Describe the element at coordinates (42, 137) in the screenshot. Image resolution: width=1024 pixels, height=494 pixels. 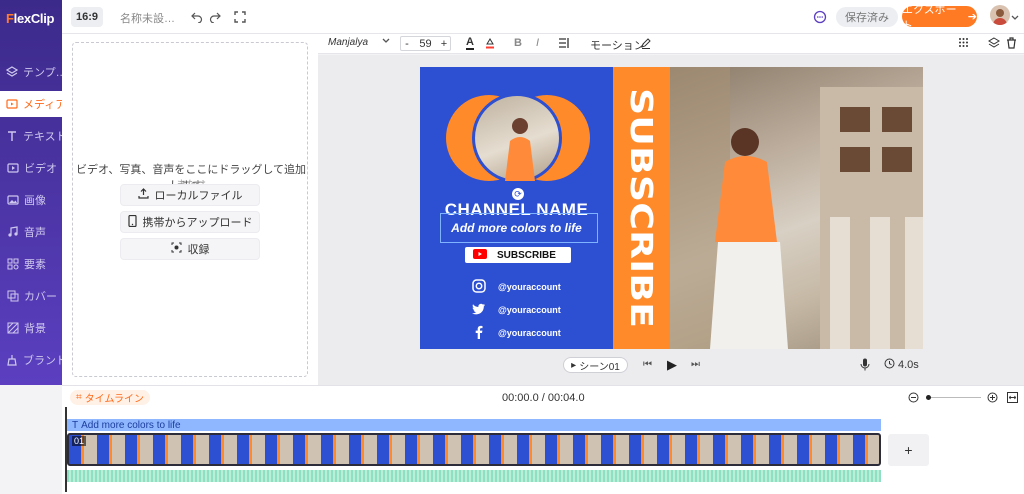
I see `sidebar-item-label: テキスト` at that location.